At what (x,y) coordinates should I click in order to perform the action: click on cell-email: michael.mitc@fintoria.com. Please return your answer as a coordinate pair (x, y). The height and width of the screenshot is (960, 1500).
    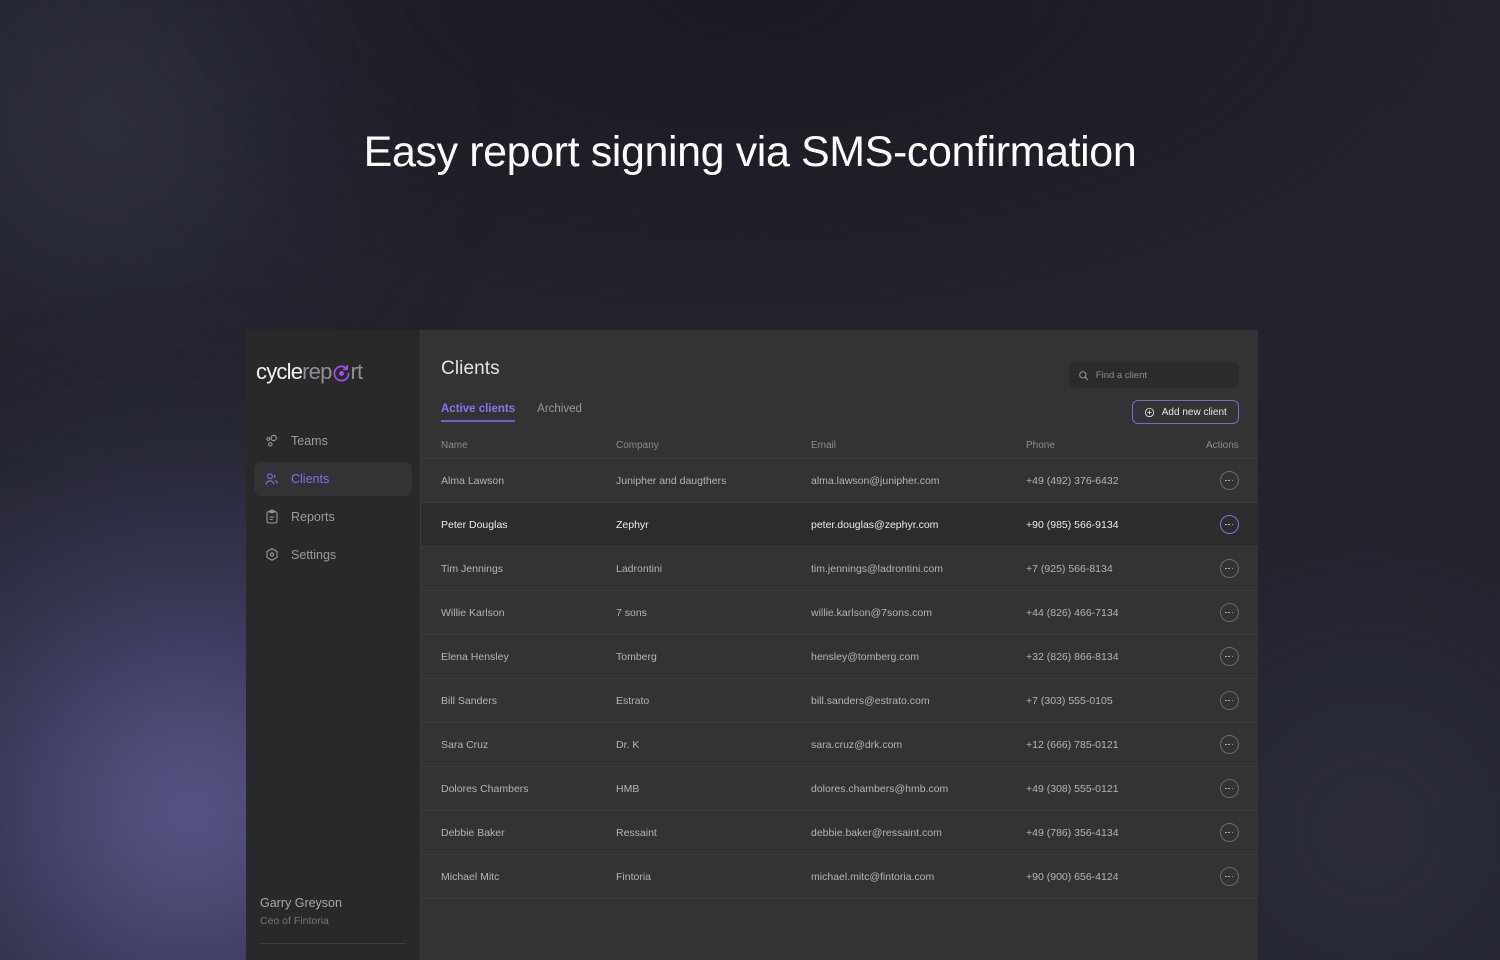
    Looking at the image, I should click on (873, 876).